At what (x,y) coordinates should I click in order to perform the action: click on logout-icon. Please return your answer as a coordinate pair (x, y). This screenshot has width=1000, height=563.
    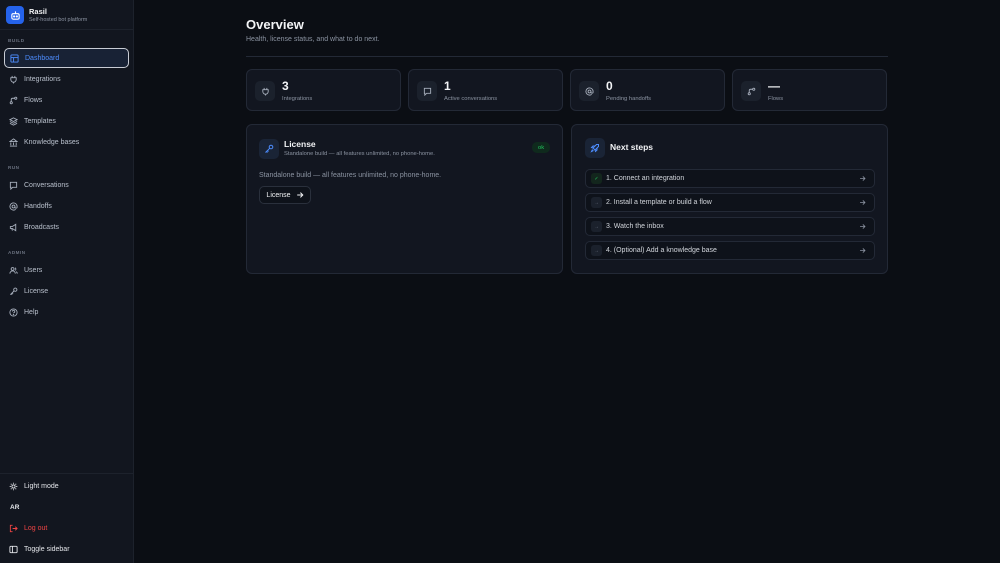
    Looking at the image, I should click on (13, 528).